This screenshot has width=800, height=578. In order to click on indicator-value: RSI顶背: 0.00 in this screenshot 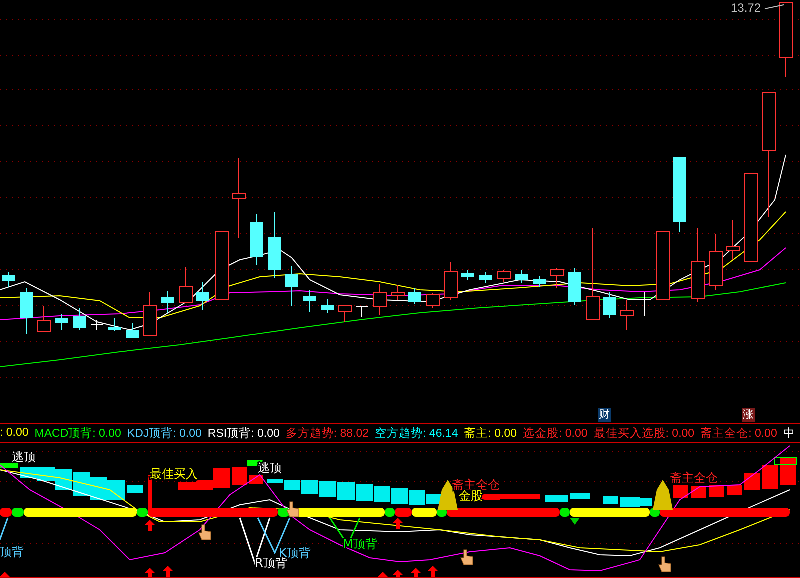, I will do `click(244, 433)`.